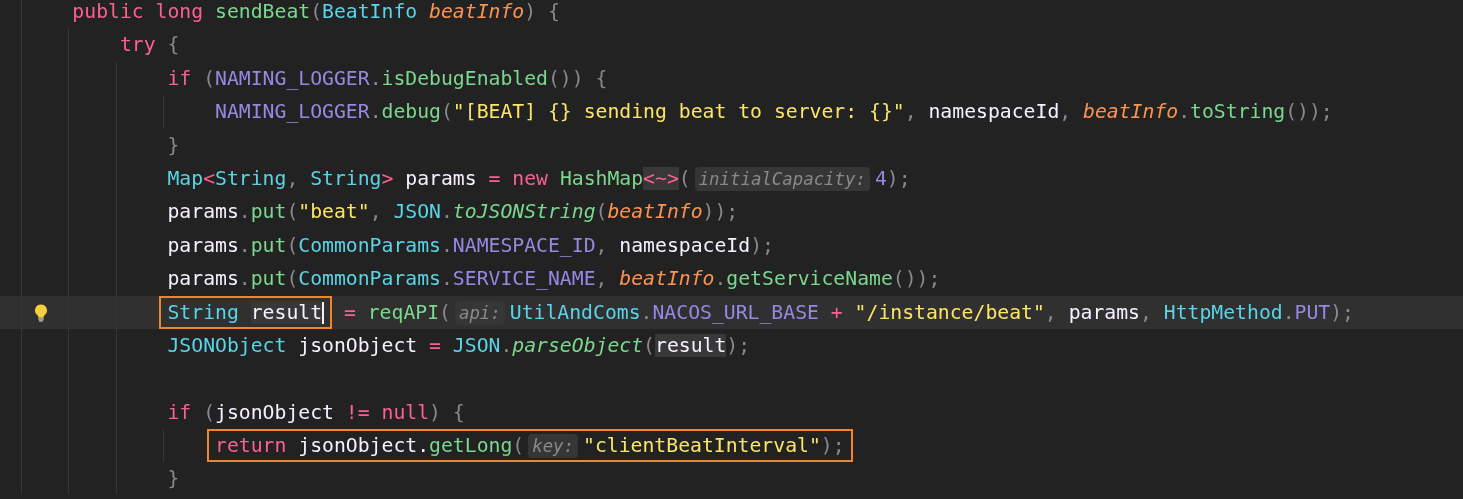 This screenshot has width=1463, height=499. I want to click on code-text: "[BEAT] {} sending beat to server: {}", so click(678, 112).